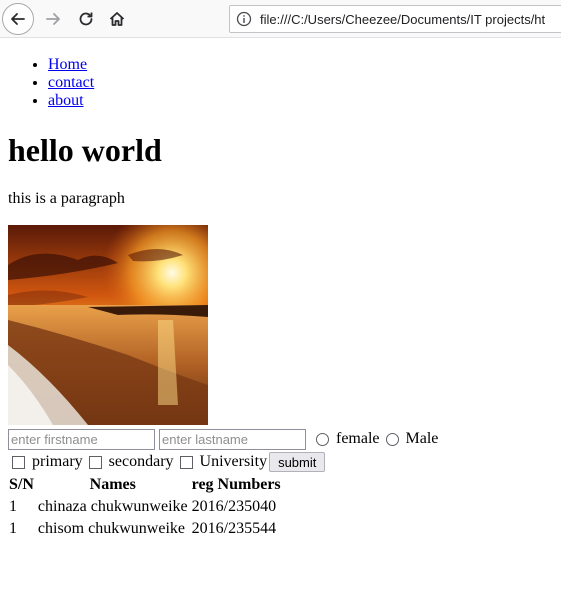 Image resolution: width=561 pixels, height=599 pixels. I want to click on reload-button, so click(86, 19).